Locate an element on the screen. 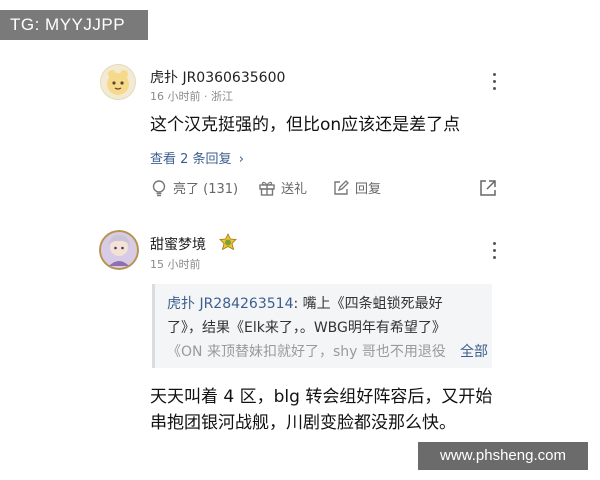  gift-button: 送礼 is located at coordinates (282, 187).